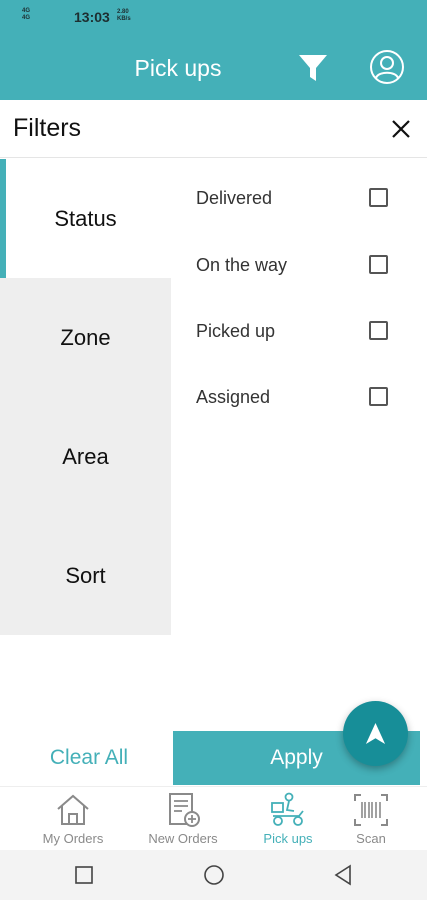 The width and height of the screenshot is (427, 900). Describe the element at coordinates (371, 810) in the screenshot. I see `barcode-scan-icon` at that location.